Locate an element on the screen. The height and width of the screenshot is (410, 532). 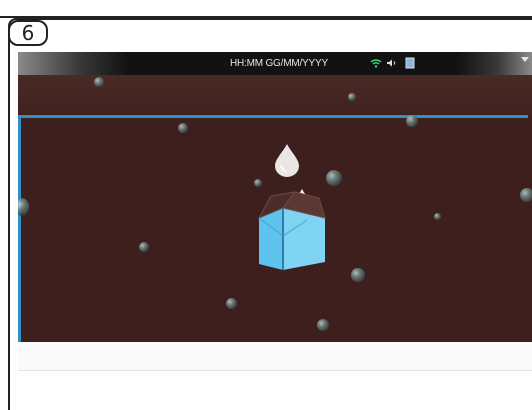
status-bar: HH:MM GG/MM/YYYY is located at coordinates (275, 63).